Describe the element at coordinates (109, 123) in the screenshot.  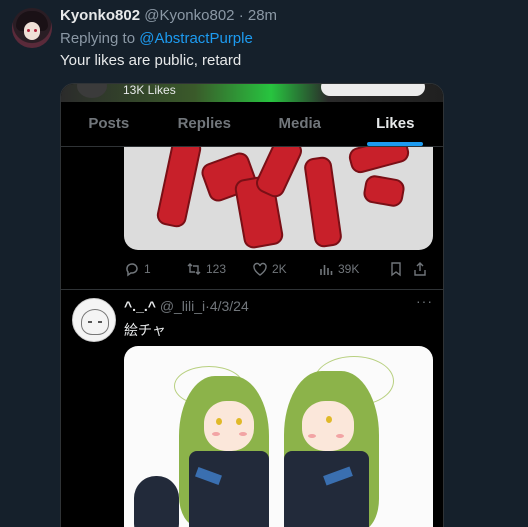
I see `tab-posts: Posts` at that location.